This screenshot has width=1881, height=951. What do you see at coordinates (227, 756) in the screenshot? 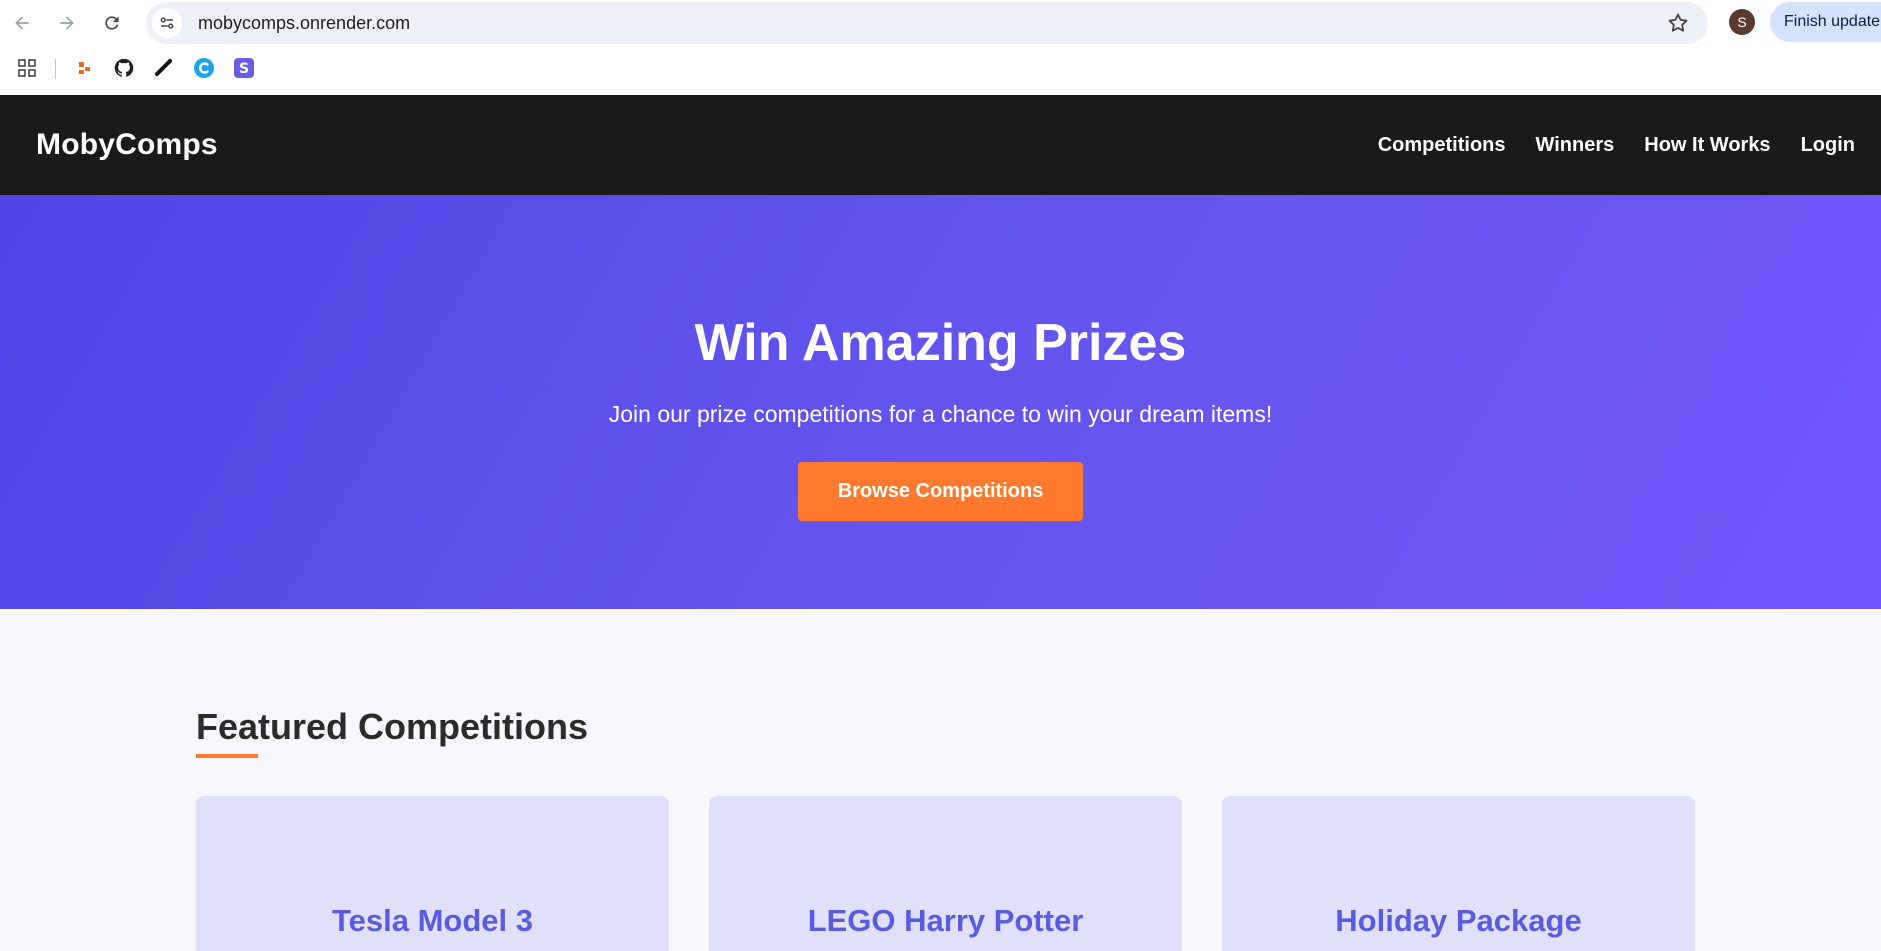
I see `title-underline` at bounding box center [227, 756].